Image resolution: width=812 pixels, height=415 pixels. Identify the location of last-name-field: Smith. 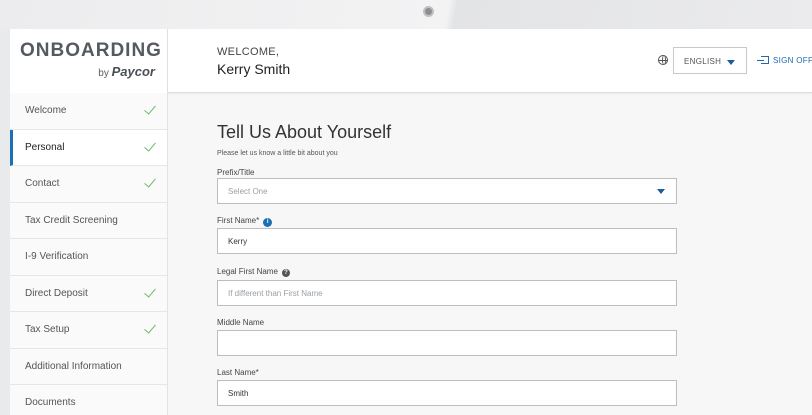
(447, 393).